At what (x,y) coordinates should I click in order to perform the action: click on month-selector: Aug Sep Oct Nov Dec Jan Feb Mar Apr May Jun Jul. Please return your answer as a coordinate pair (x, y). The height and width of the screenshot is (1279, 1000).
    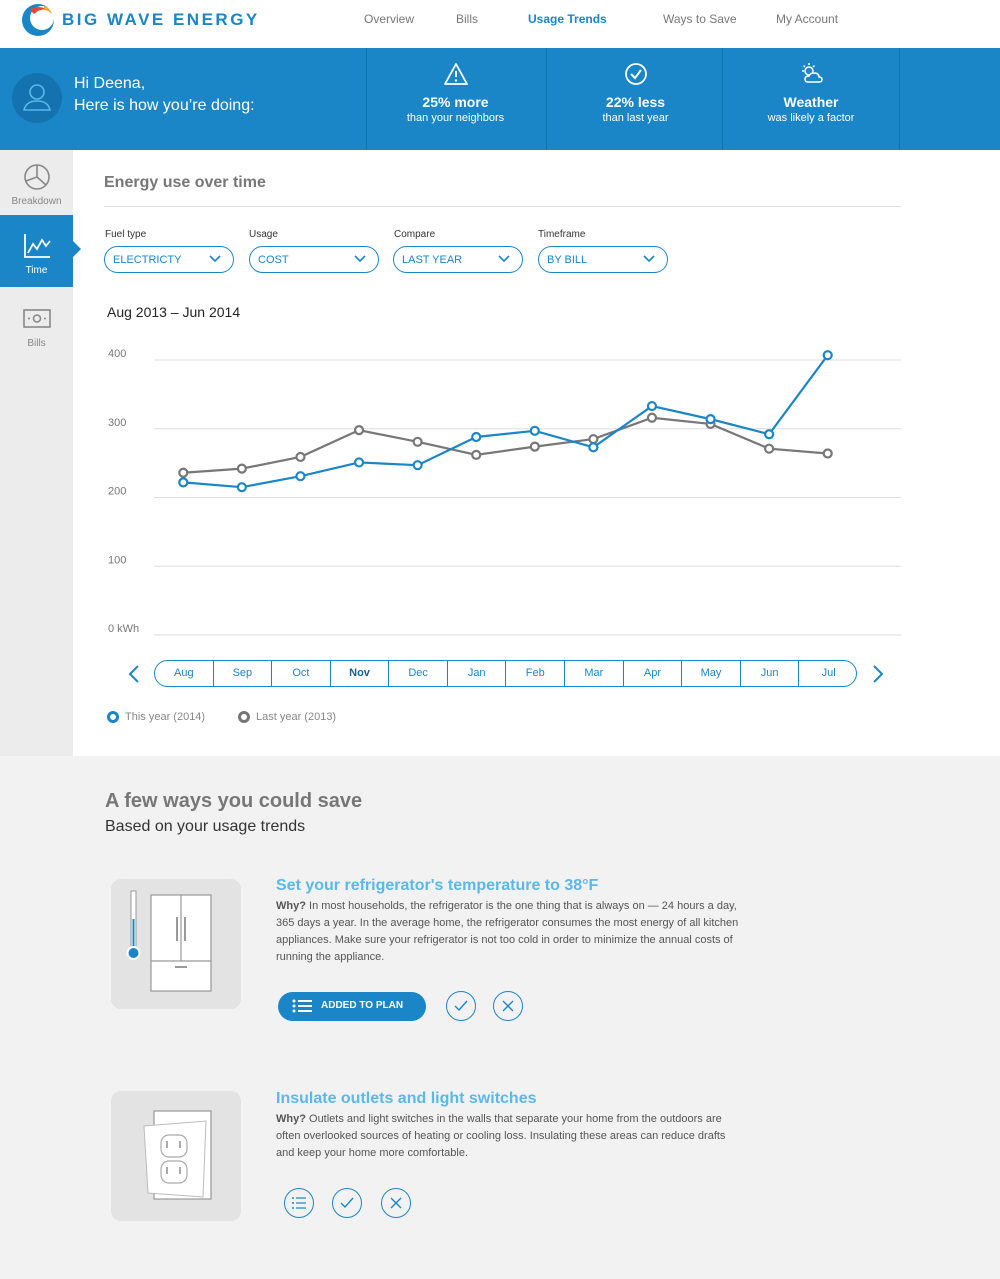
    Looking at the image, I should click on (505, 673).